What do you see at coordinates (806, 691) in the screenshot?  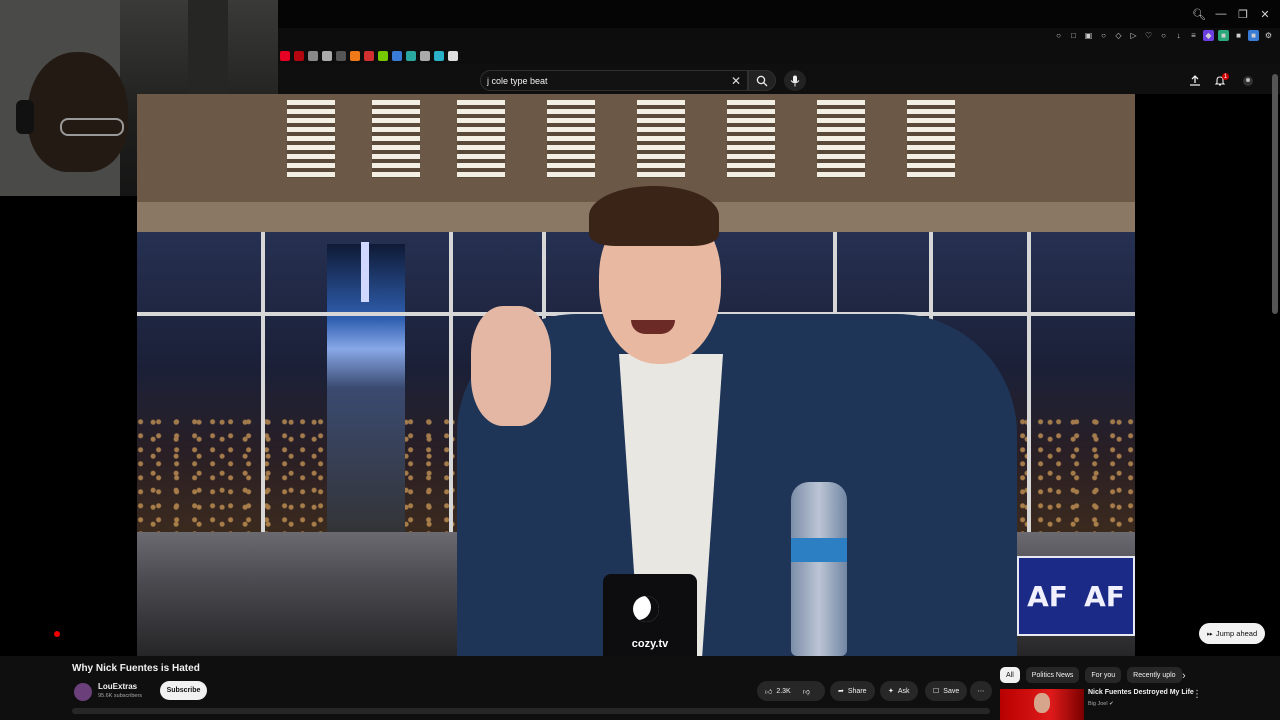 I see `thumbs-down-icon: 👎︎` at bounding box center [806, 691].